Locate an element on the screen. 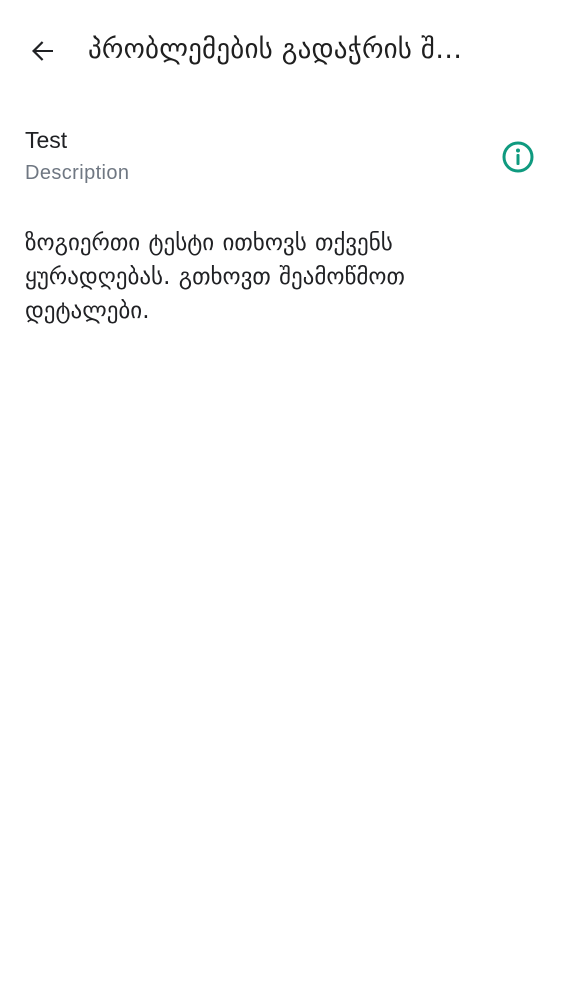 The width and height of the screenshot is (562, 1000). arrow-left-icon is located at coordinates (42, 51).